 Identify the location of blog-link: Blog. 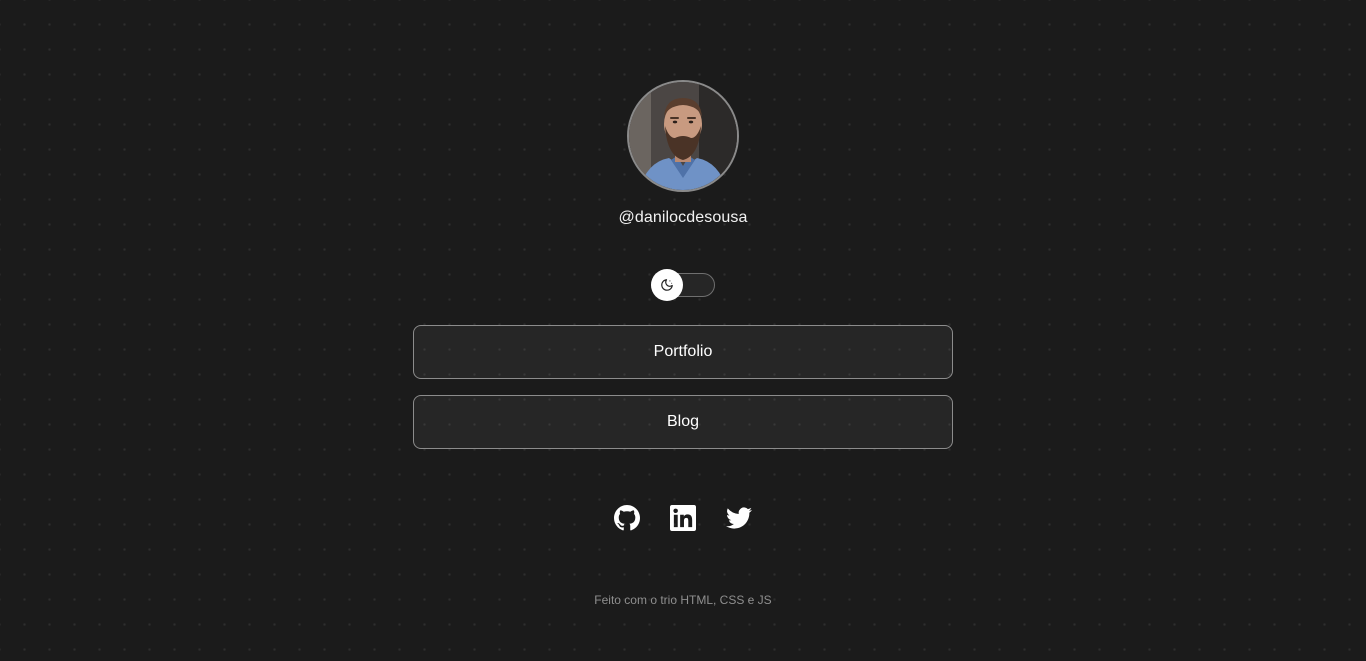
(683, 422).